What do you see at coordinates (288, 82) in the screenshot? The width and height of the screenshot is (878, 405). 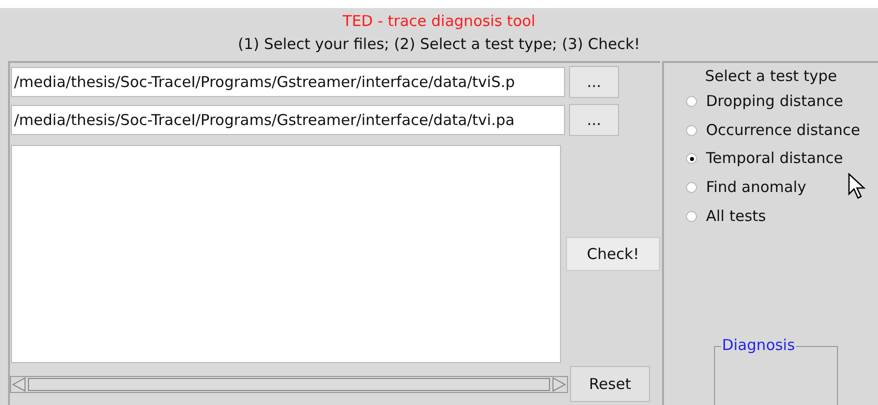 I see `file-path-field: /media/thesis/Soc-TraceI/Programs/Gstreamer/interface/data/tviS.p` at bounding box center [288, 82].